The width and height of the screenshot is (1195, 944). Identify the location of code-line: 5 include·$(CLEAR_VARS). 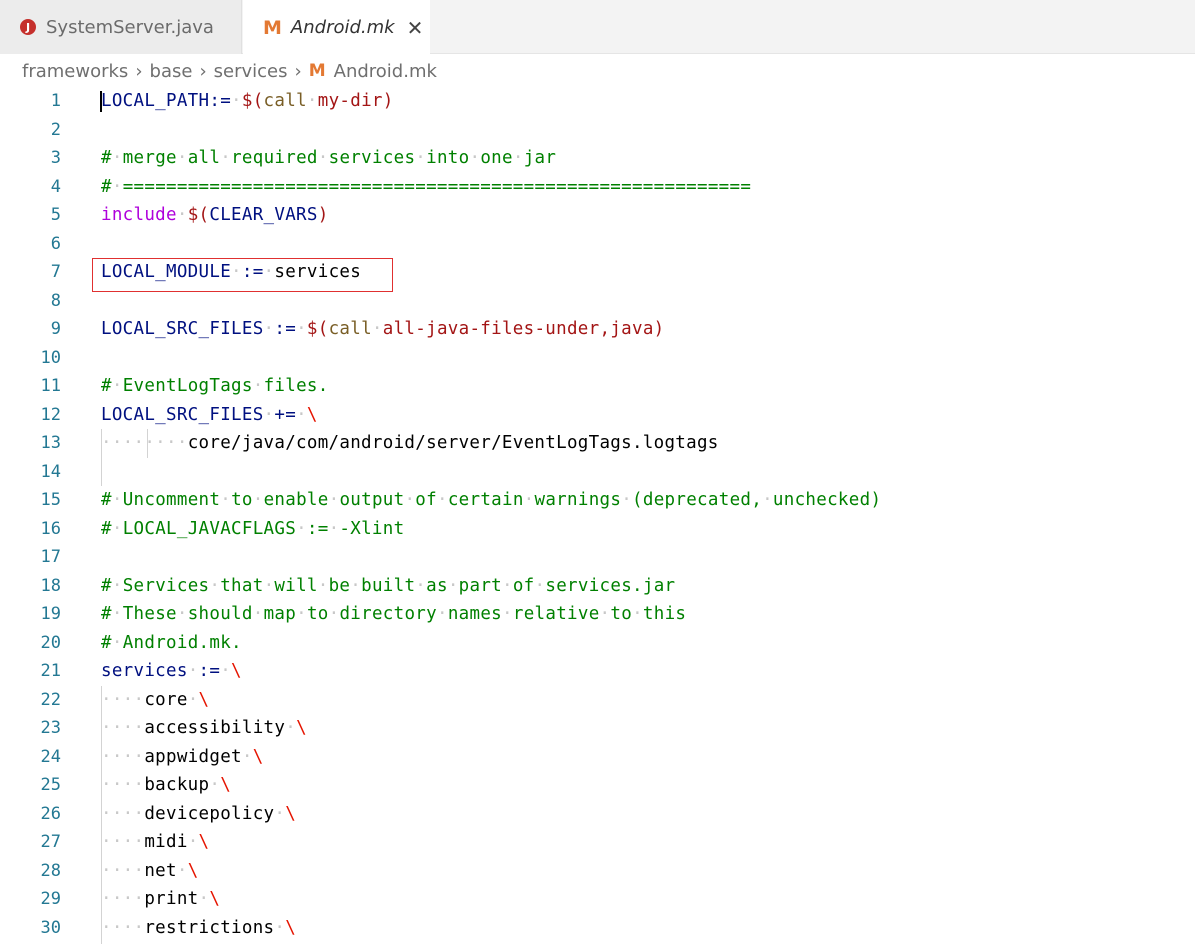
(597, 215).